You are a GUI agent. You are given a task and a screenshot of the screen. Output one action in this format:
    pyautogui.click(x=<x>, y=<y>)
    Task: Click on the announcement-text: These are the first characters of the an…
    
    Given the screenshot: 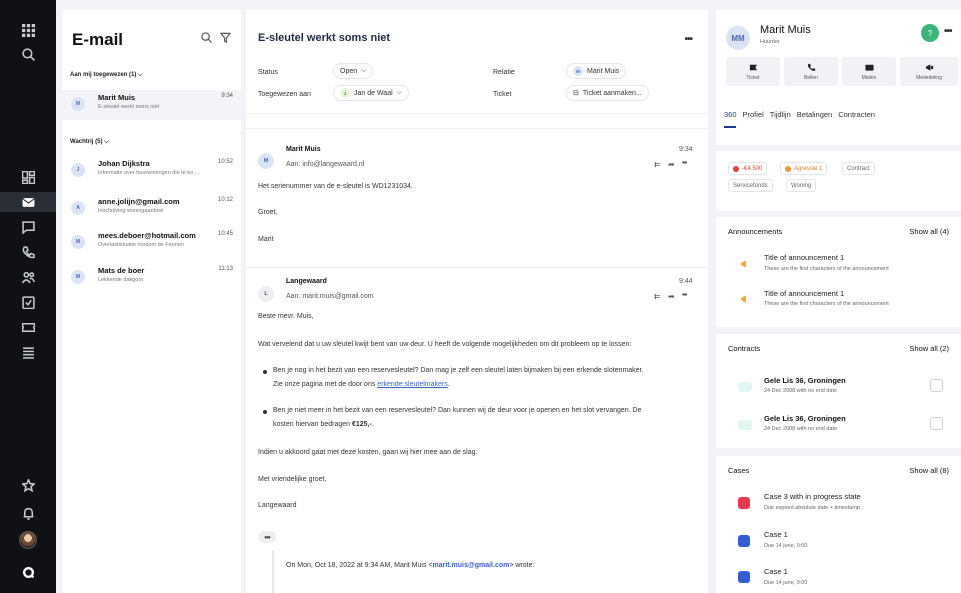 What is the action you would take?
    pyautogui.click(x=826, y=304)
    